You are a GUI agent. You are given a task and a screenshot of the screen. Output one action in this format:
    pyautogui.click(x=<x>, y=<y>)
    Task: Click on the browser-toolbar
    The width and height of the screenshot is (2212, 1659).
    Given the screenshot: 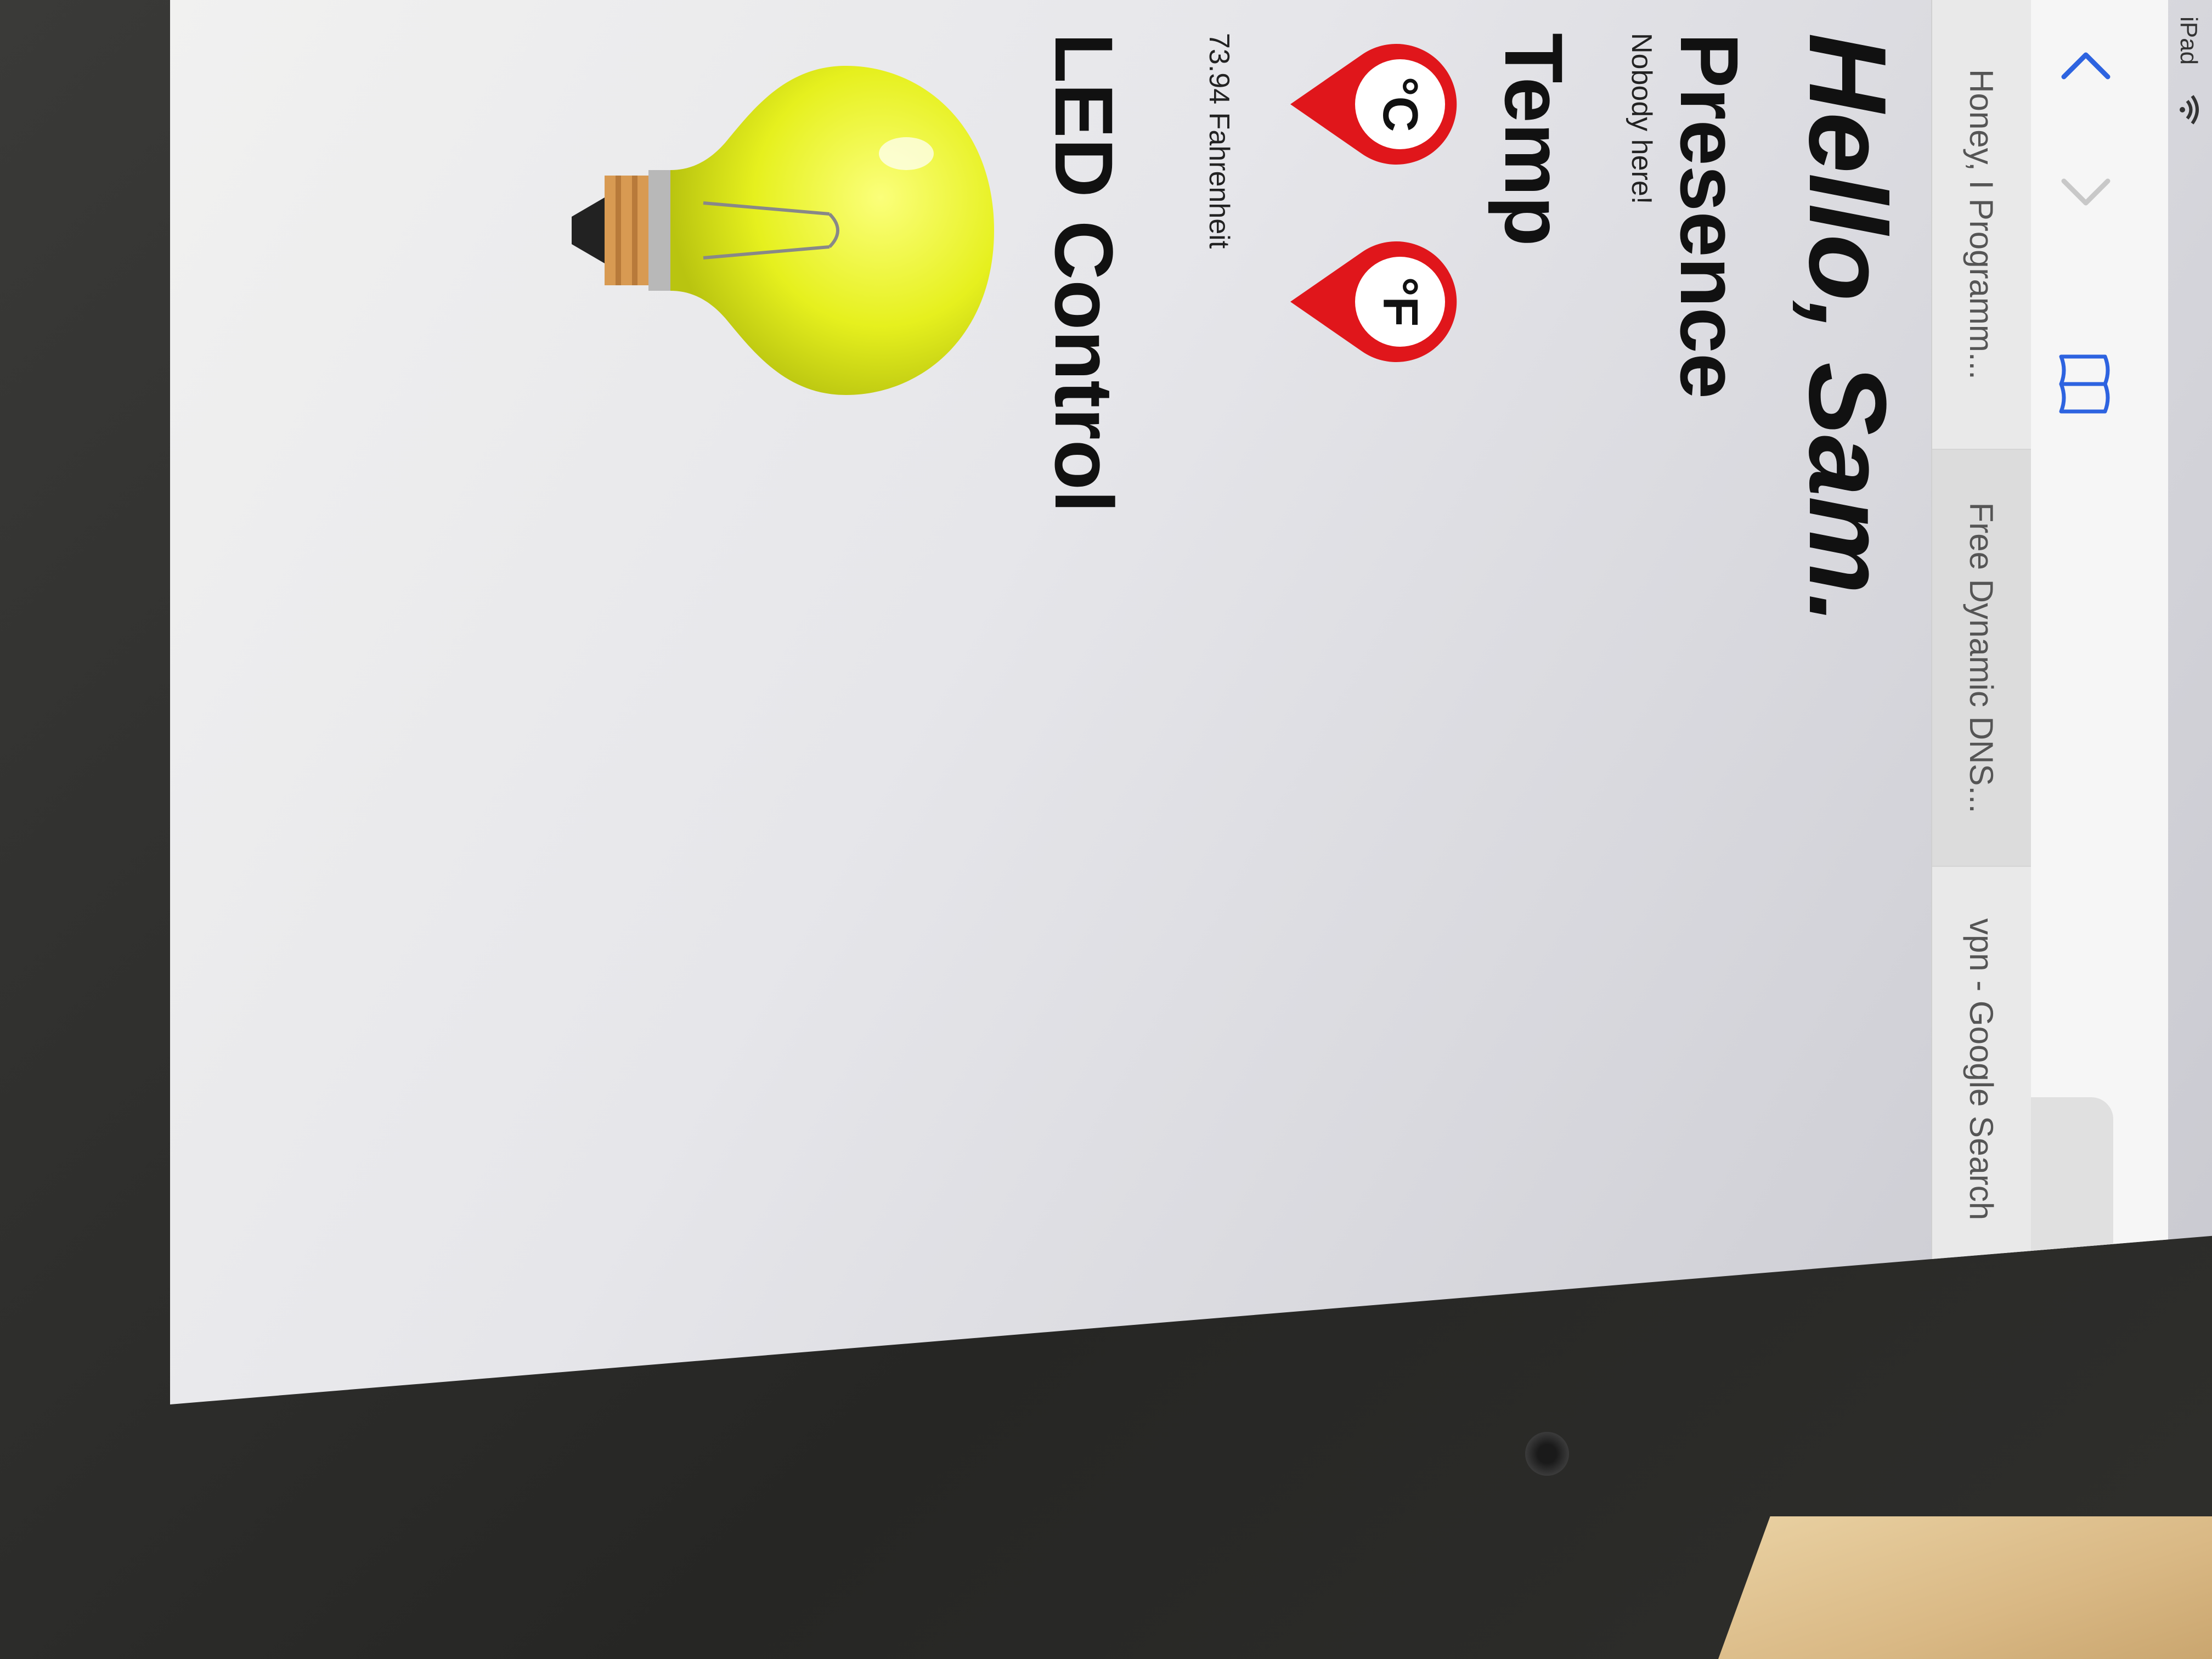 What is the action you would take?
    pyautogui.click(x=2086, y=702)
    